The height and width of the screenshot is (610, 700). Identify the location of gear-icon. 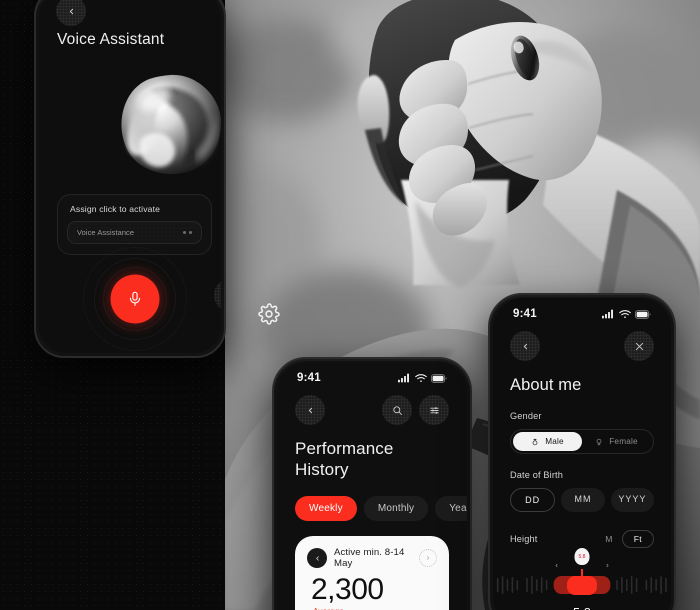
(269, 314).